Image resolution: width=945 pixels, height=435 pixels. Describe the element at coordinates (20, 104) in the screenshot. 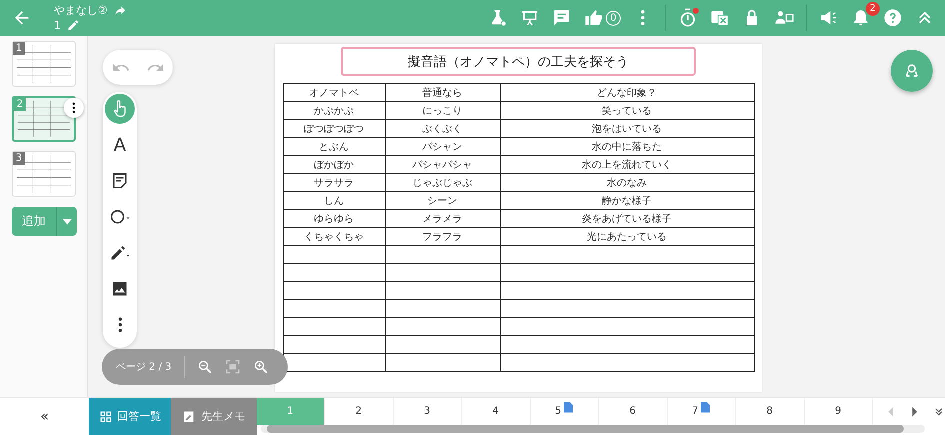

I see `thumbnail-number: 2` at that location.